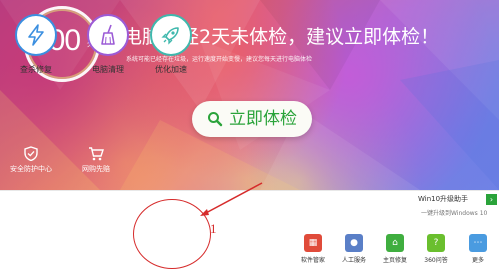  I want to click on qa-360-button: ? 360问答, so click(436, 249).